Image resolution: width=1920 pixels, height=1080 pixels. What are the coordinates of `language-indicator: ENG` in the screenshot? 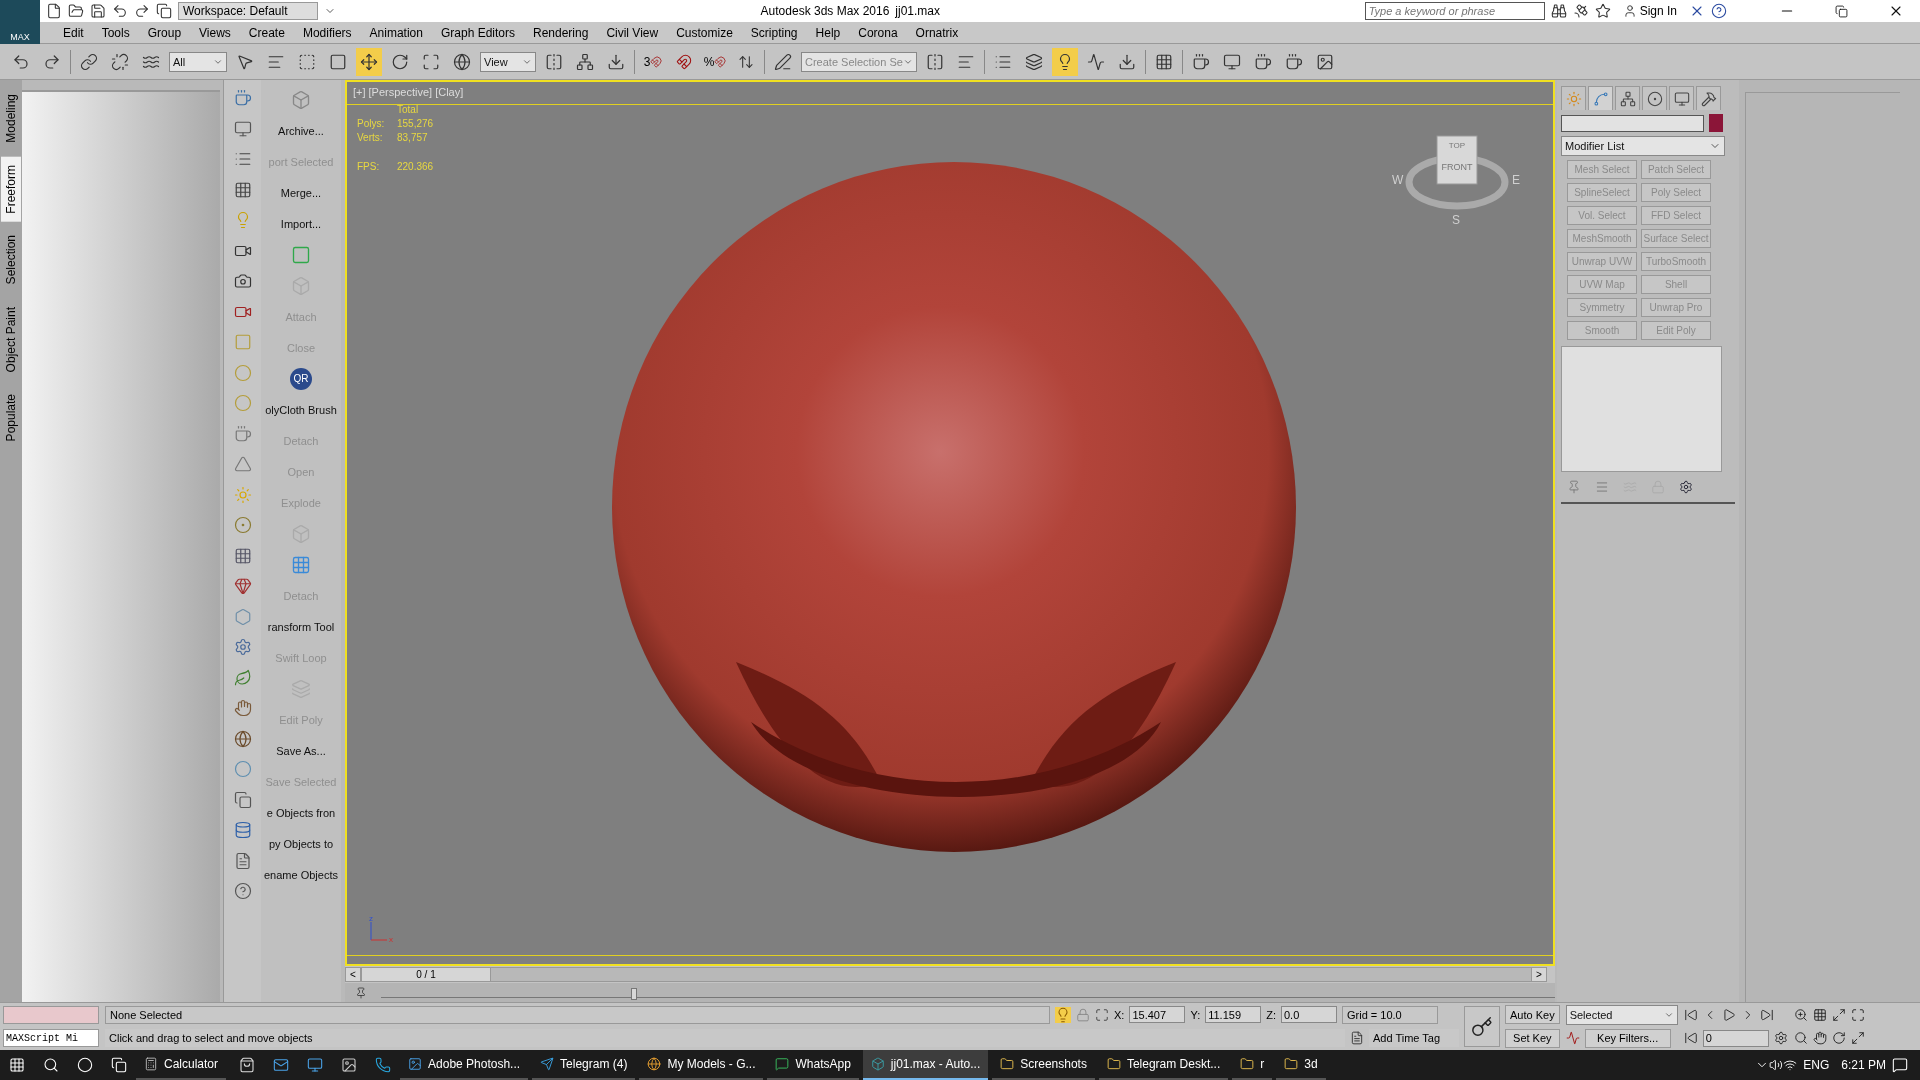 It's located at (1816, 1065).